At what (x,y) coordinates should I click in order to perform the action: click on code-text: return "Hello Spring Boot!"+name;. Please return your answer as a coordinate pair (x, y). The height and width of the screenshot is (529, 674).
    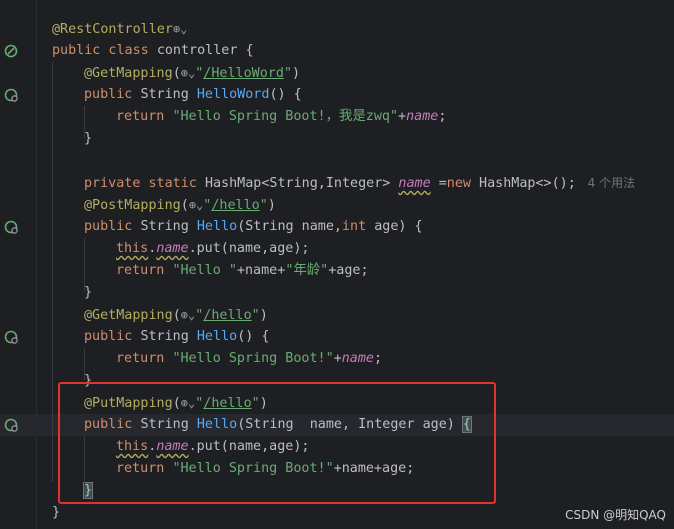
    Looking at the image, I should click on (249, 359).